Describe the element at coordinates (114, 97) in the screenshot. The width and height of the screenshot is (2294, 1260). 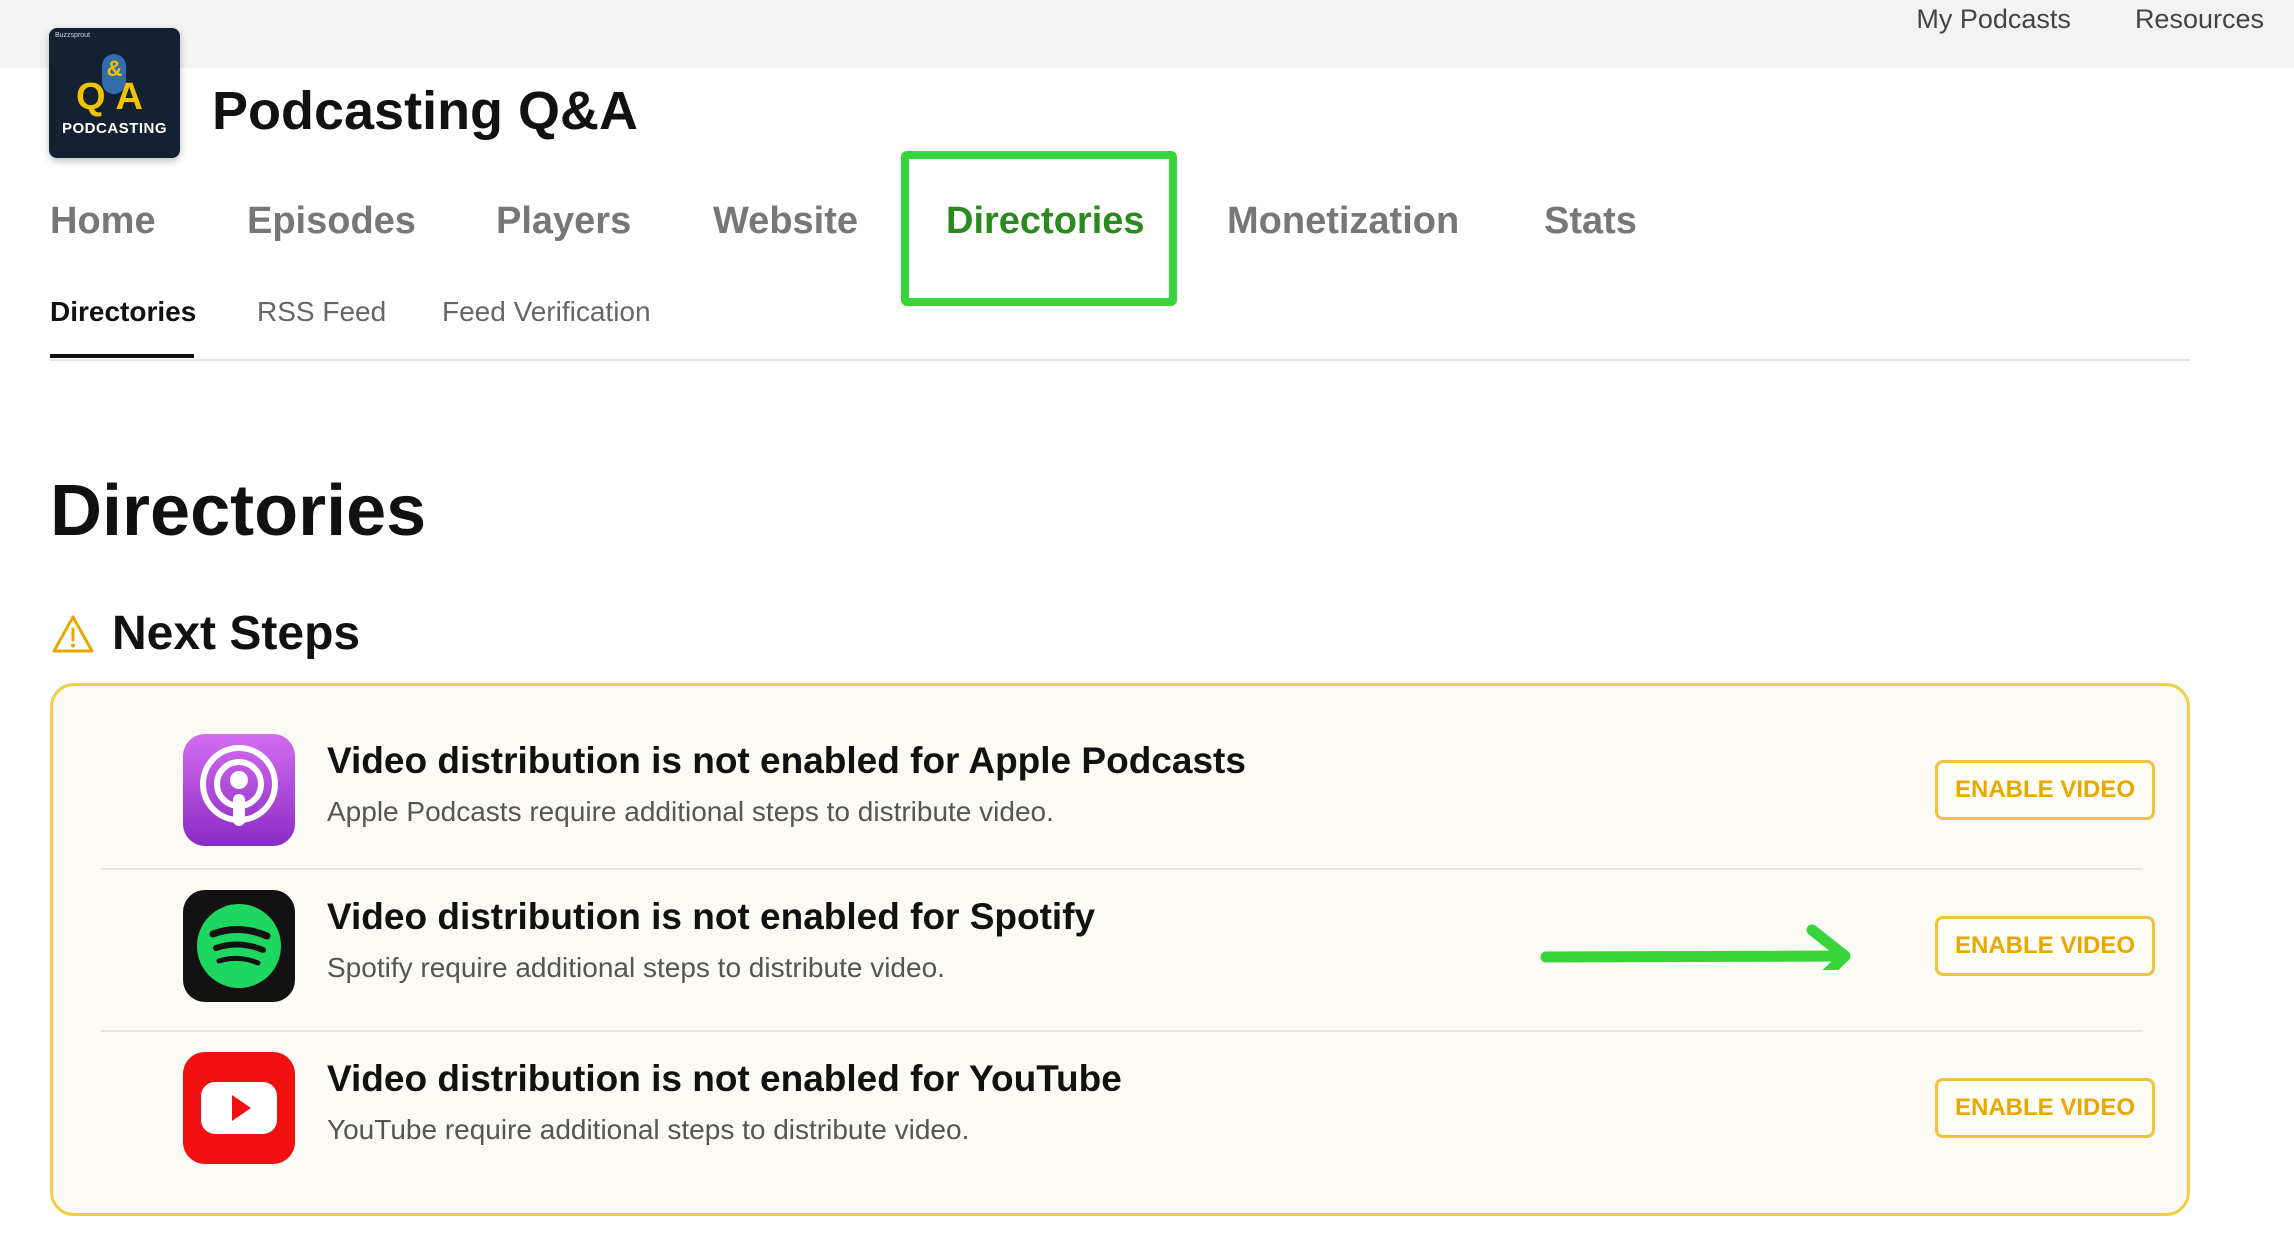
I see `logo-qa: QA` at that location.